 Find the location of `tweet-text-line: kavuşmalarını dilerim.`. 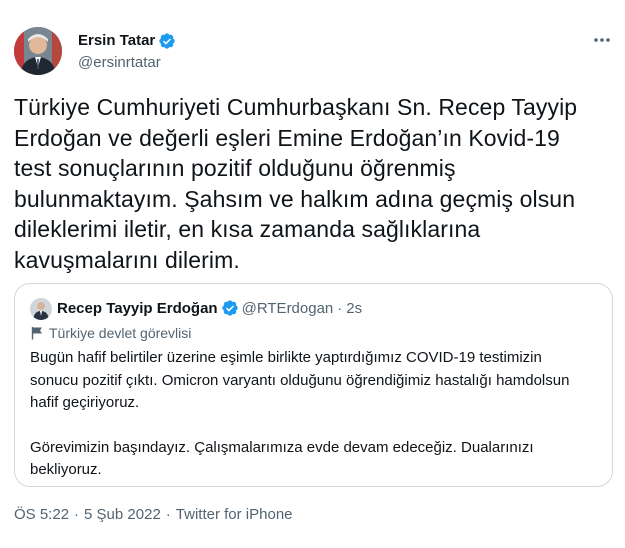

tweet-text-line: kavuşmalarını dilerim. is located at coordinates (127, 259).